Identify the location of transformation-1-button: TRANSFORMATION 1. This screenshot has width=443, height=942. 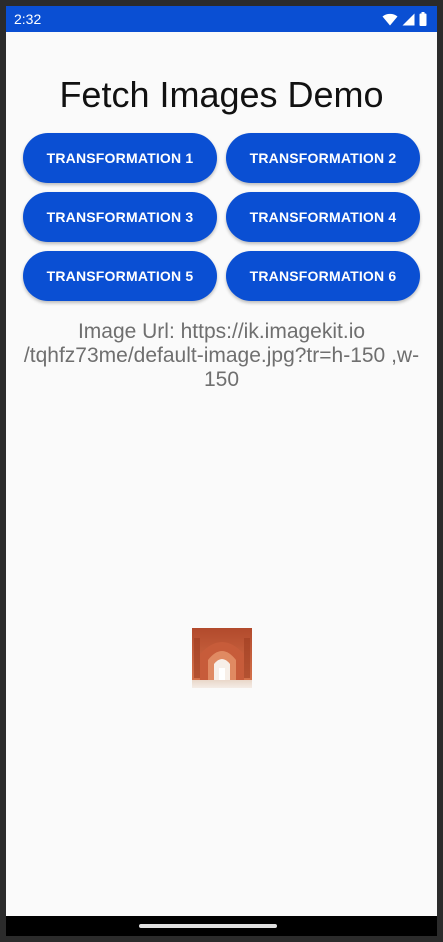
(120, 158).